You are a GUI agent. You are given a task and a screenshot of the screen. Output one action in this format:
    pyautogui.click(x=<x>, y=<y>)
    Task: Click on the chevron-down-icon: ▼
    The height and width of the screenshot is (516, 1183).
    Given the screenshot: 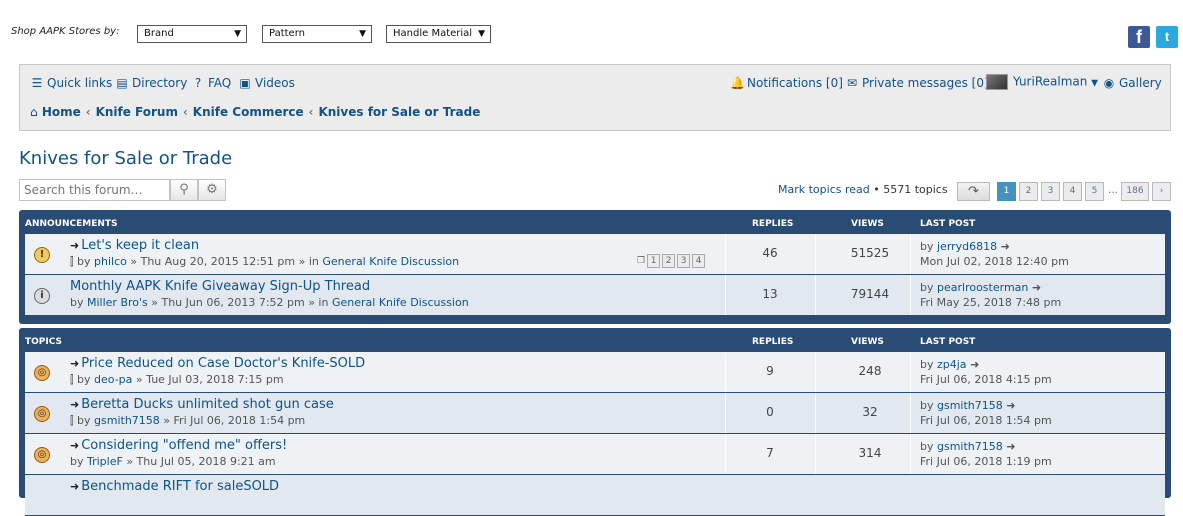 What is the action you would take?
    pyautogui.click(x=362, y=34)
    